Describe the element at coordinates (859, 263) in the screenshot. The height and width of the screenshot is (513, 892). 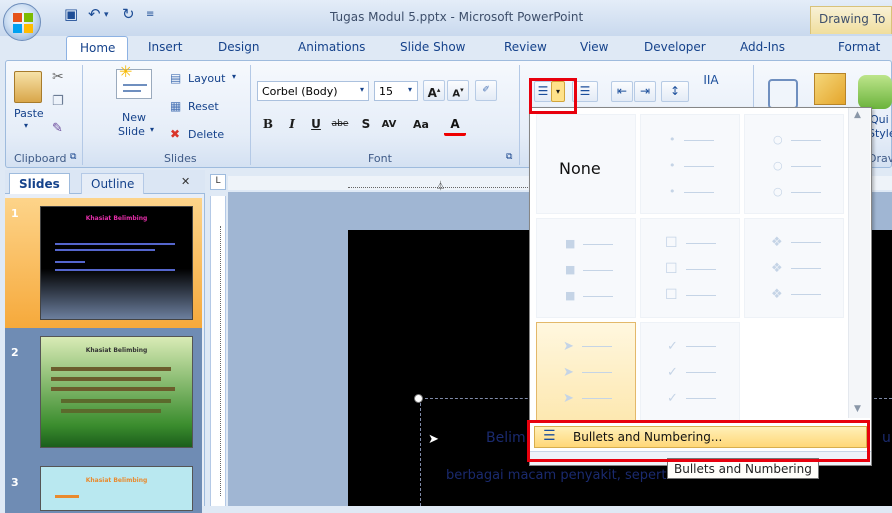
I see `gallery-scrollbar: ▲ ▼` at that location.